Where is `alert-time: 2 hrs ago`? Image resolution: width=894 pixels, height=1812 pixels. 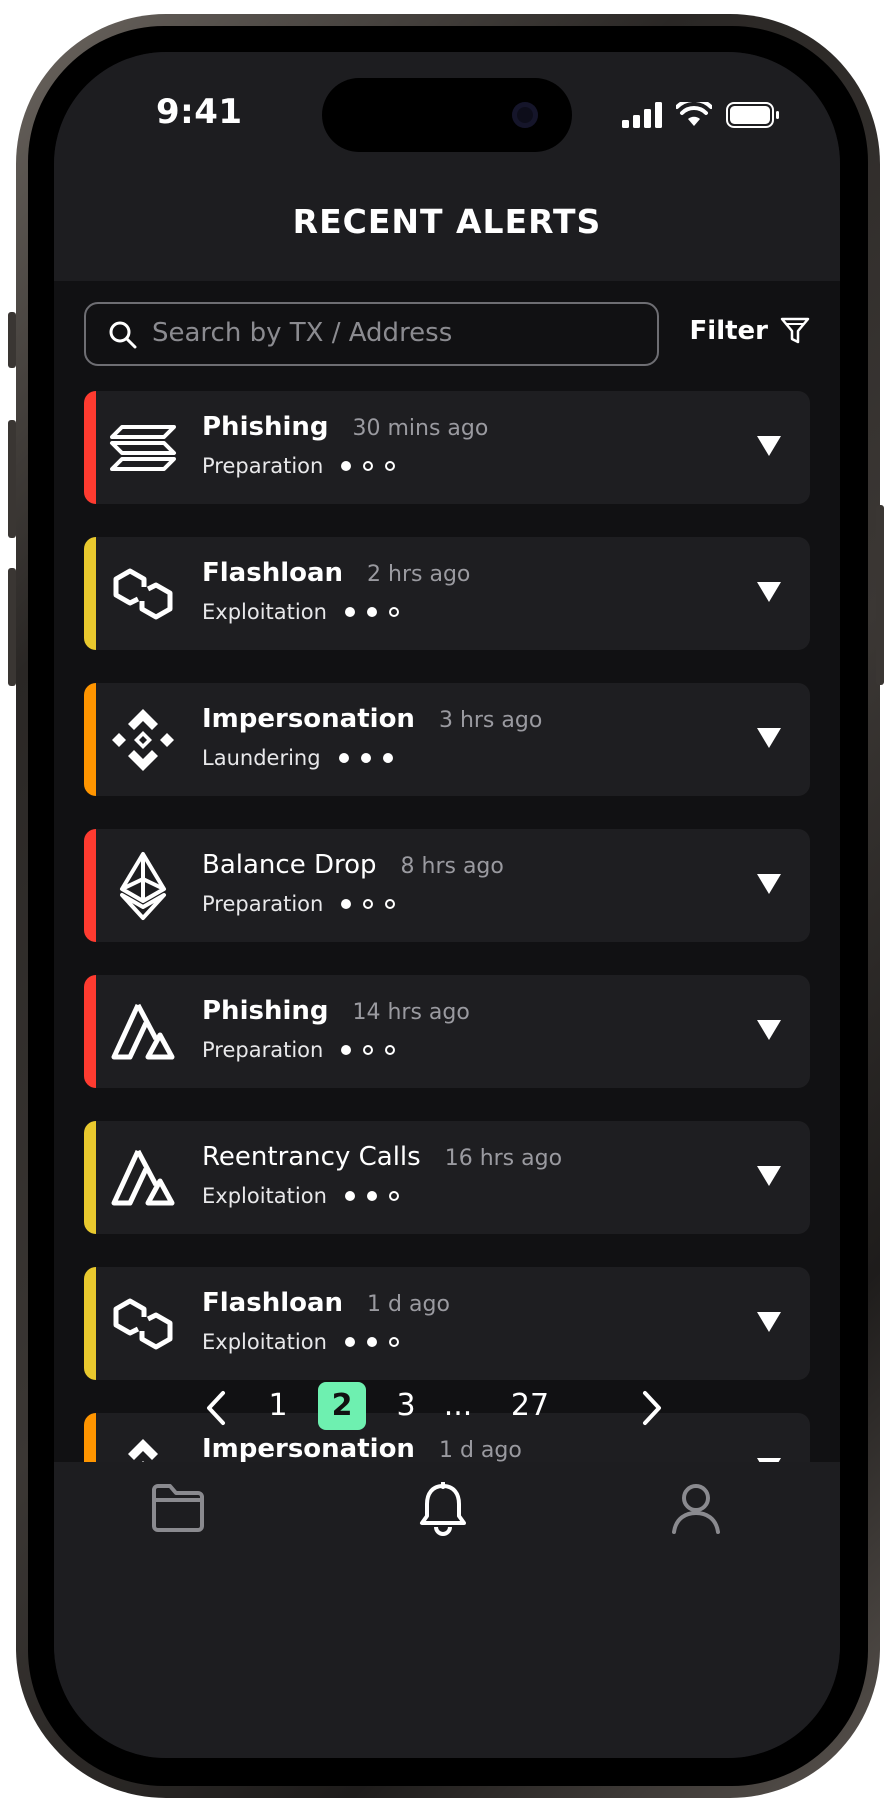
alert-time: 2 hrs ago is located at coordinates (419, 574).